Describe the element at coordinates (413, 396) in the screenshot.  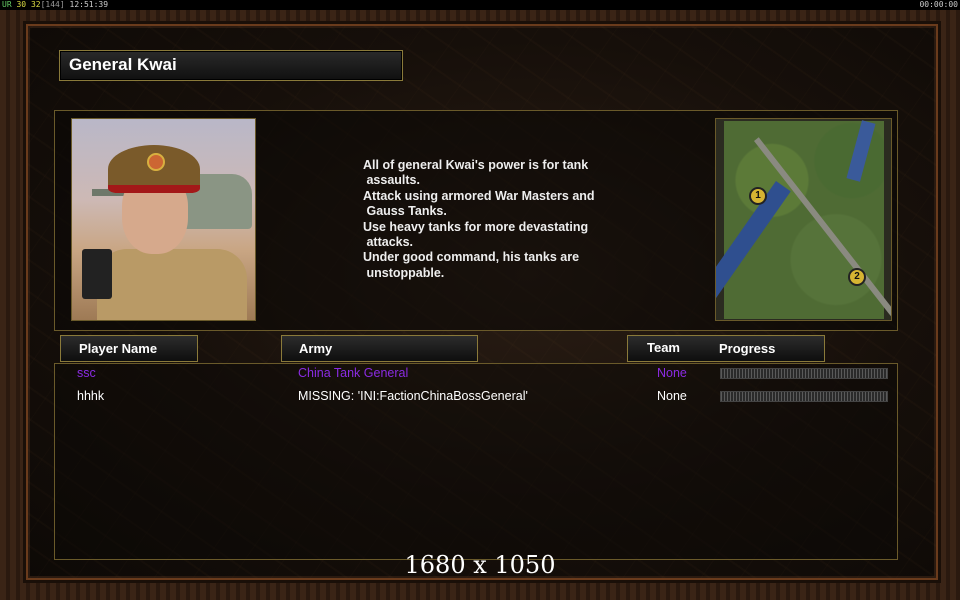
I see `player-army: MISSING: 'INI:FactionChinaBossGeneral'` at that location.